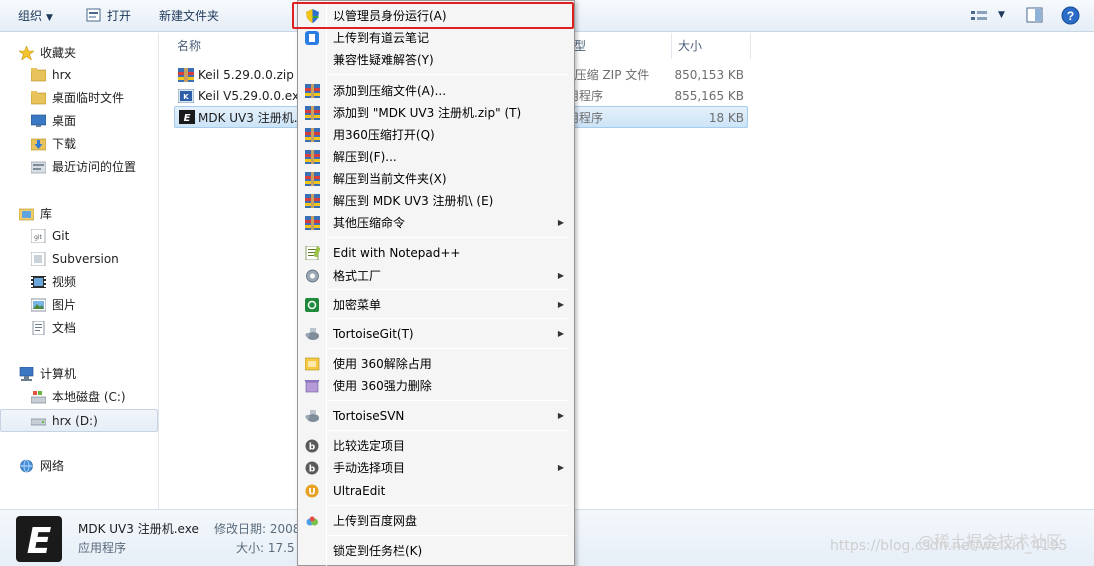  I want to click on menu-item: 上传到有道云笔记, so click(436, 38).